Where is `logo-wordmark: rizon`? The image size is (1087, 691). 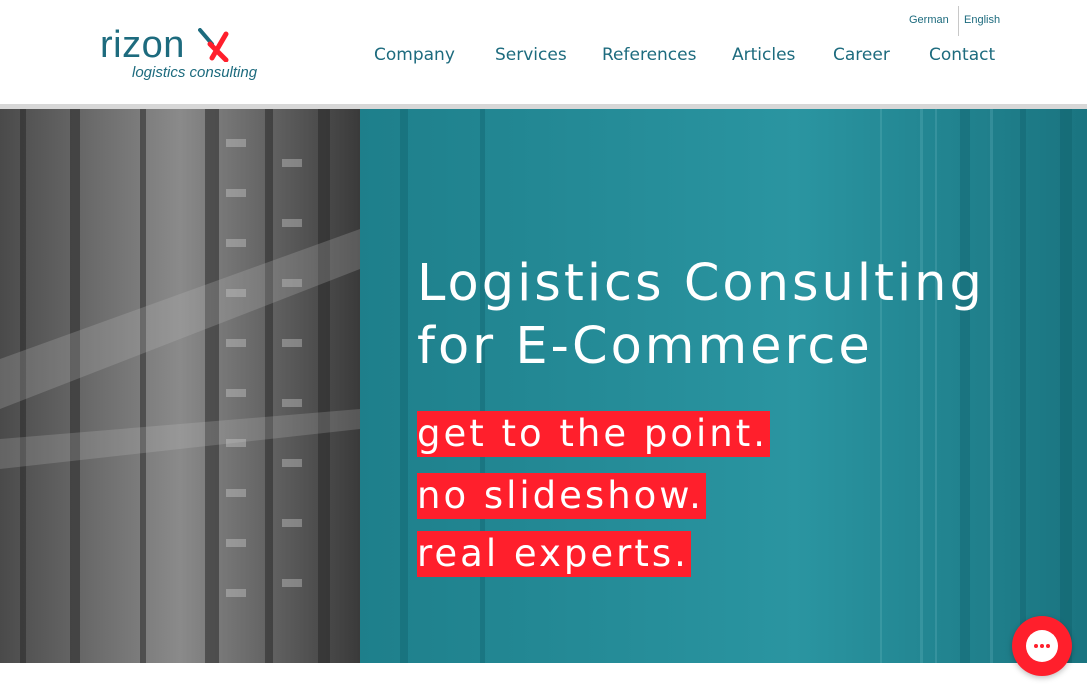 logo-wordmark: rizon is located at coordinates (142, 45).